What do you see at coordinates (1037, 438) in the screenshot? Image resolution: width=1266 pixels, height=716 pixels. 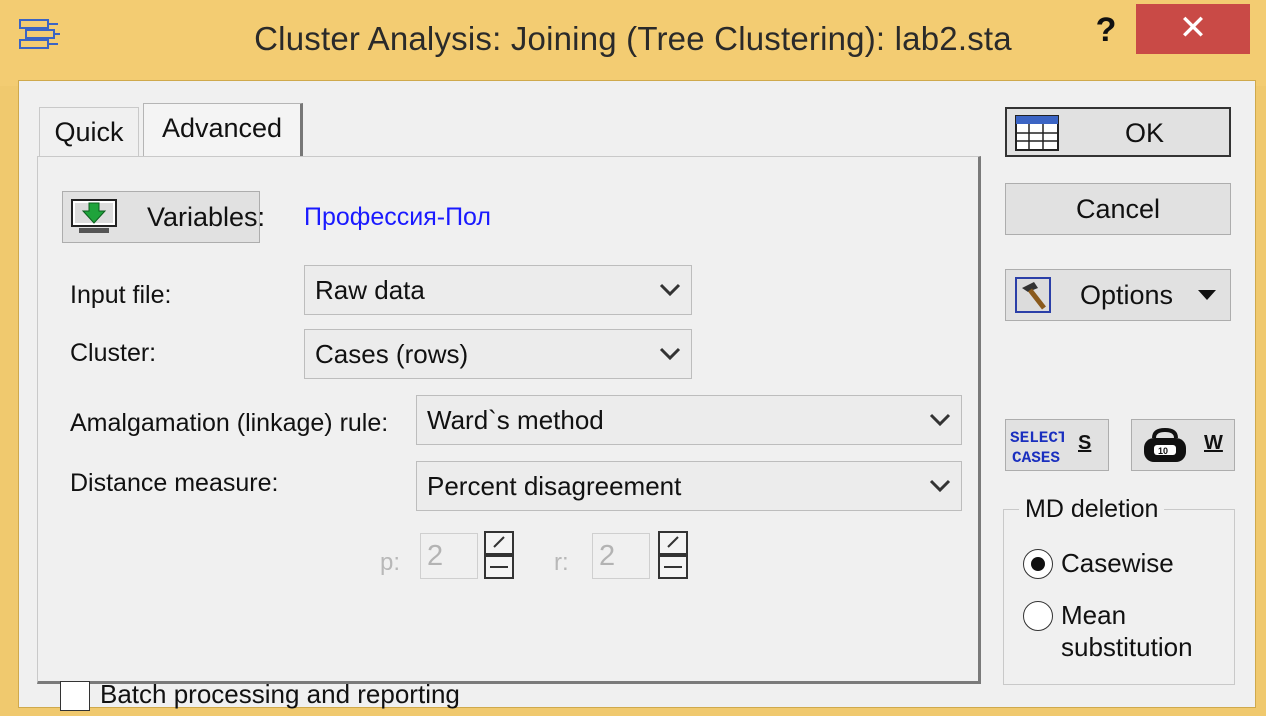 I see `svg-text: SELECT` at bounding box center [1037, 438].